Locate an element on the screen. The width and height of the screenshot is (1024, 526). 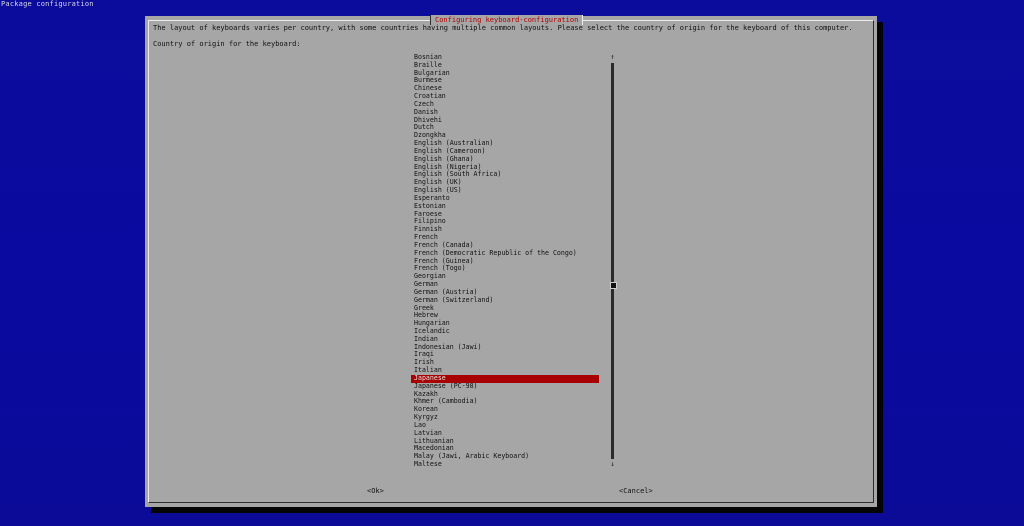
list-item: Croatian is located at coordinates (505, 96).